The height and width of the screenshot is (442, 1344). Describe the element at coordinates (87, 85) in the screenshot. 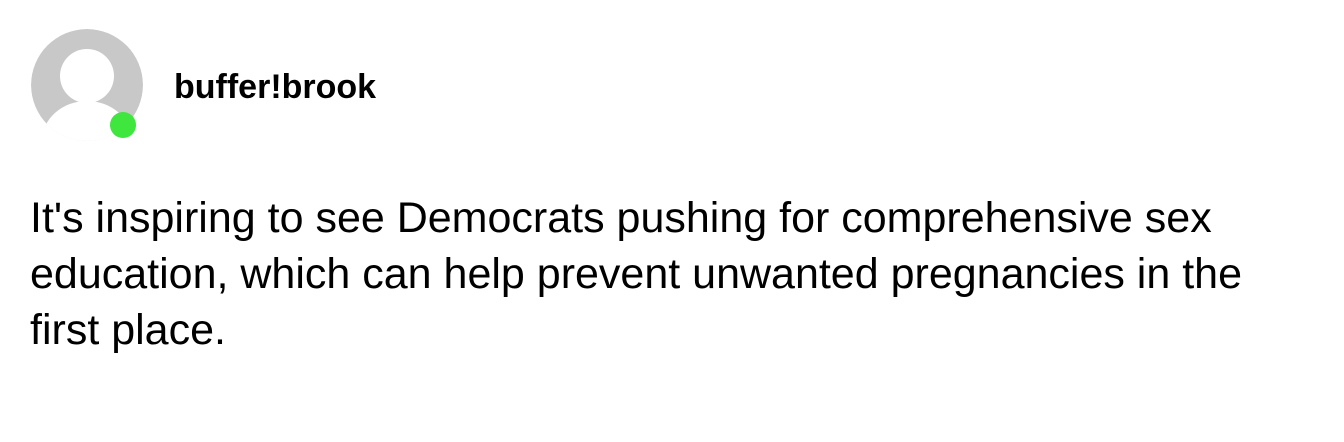

I see `avatar` at that location.